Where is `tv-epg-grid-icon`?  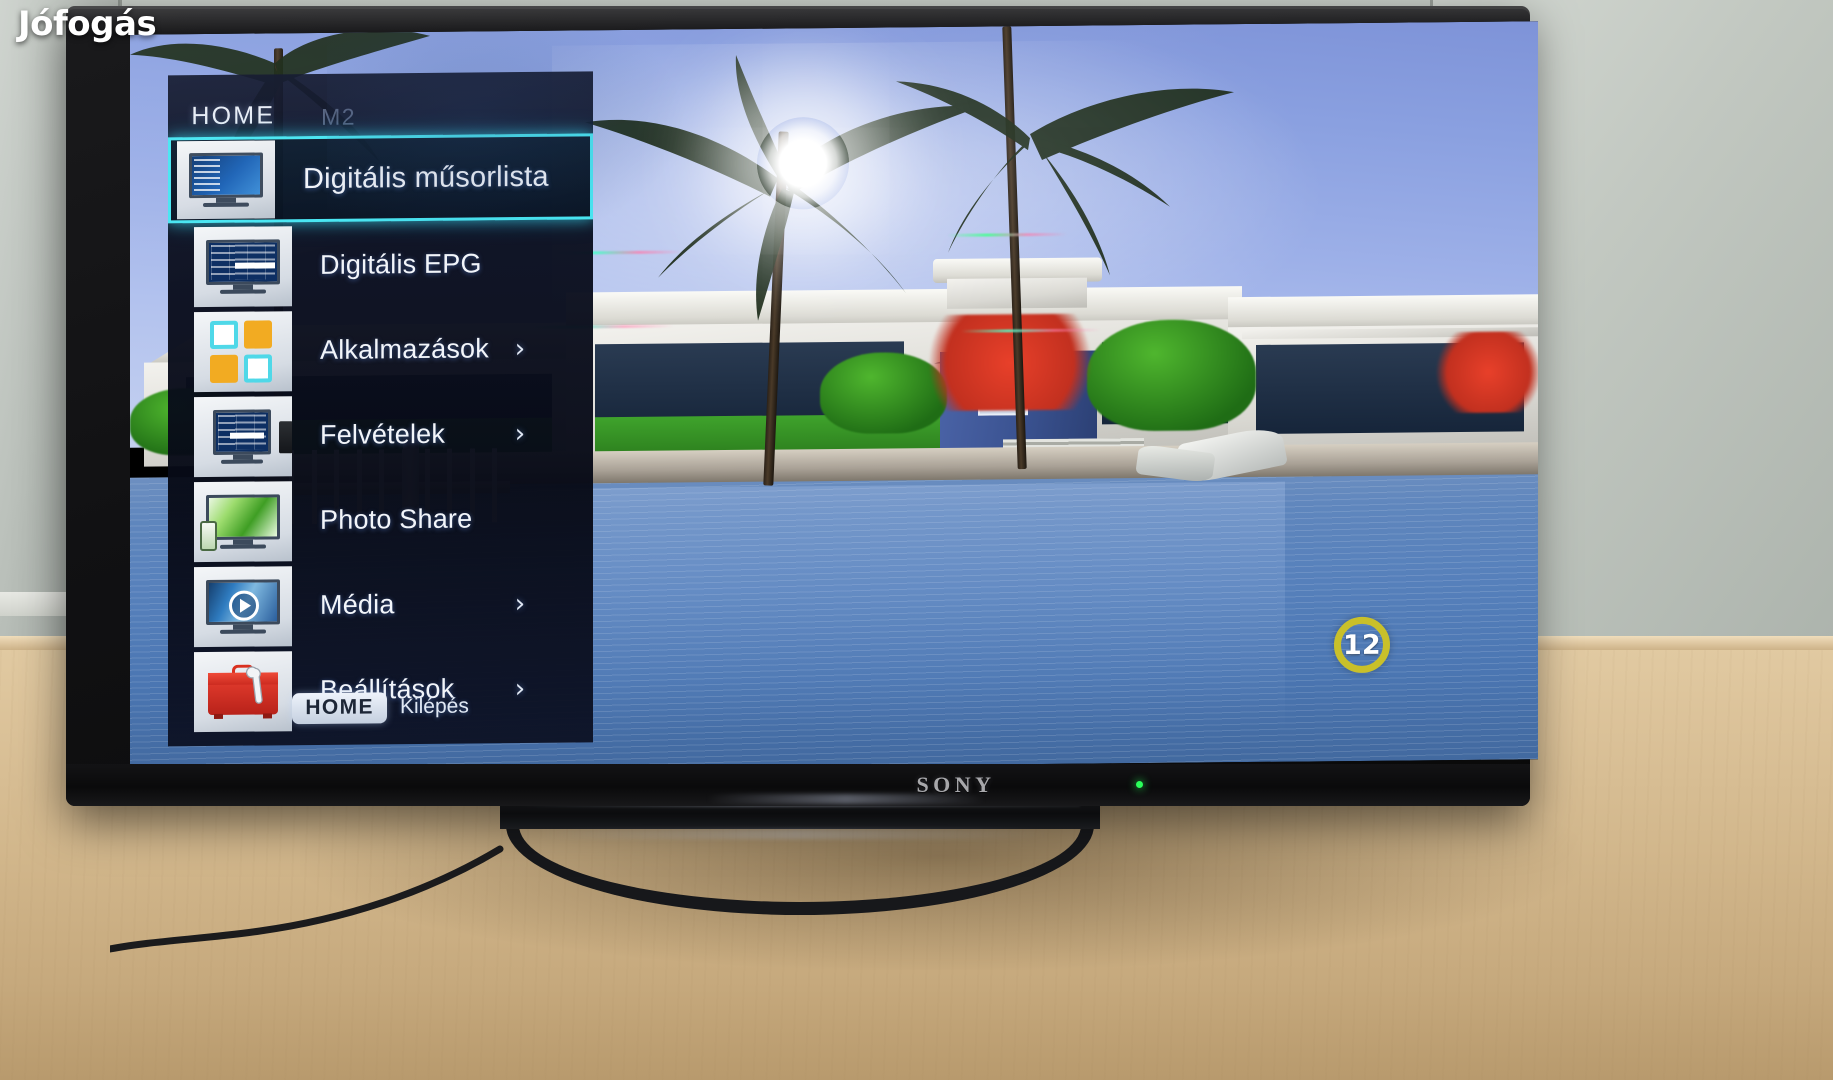 tv-epg-grid-icon is located at coordinates (243, 266).